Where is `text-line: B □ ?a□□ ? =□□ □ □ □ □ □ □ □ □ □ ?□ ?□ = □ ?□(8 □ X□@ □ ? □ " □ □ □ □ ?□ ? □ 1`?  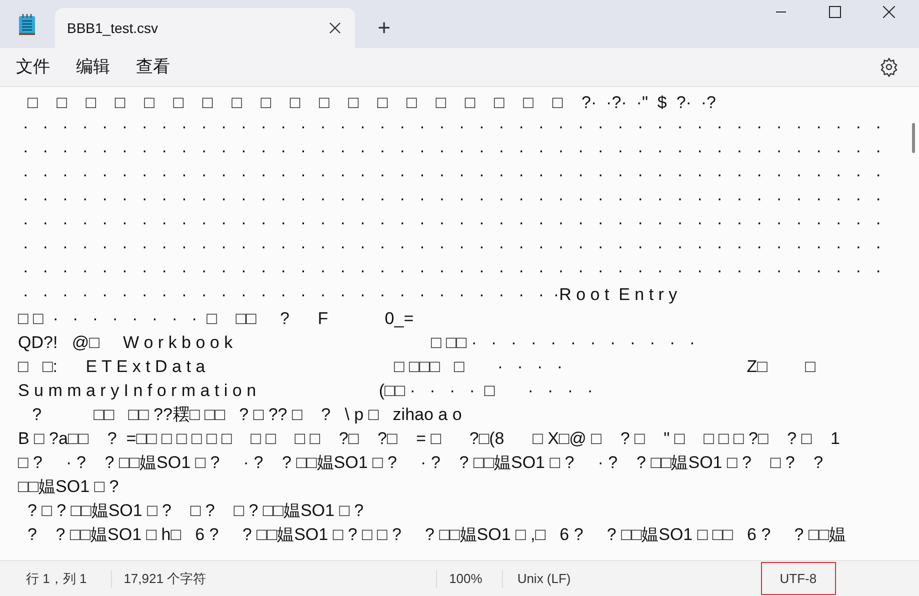
text-line: B □ ?a□□ ? =□□ □ □ □ □ □ □ □ □ □ ?□ ?□ = □ ?□(8 □ X□@ □ ? □ " □ □ □ □ ?□ ? □ 1 is located at coordinates (429, 439).